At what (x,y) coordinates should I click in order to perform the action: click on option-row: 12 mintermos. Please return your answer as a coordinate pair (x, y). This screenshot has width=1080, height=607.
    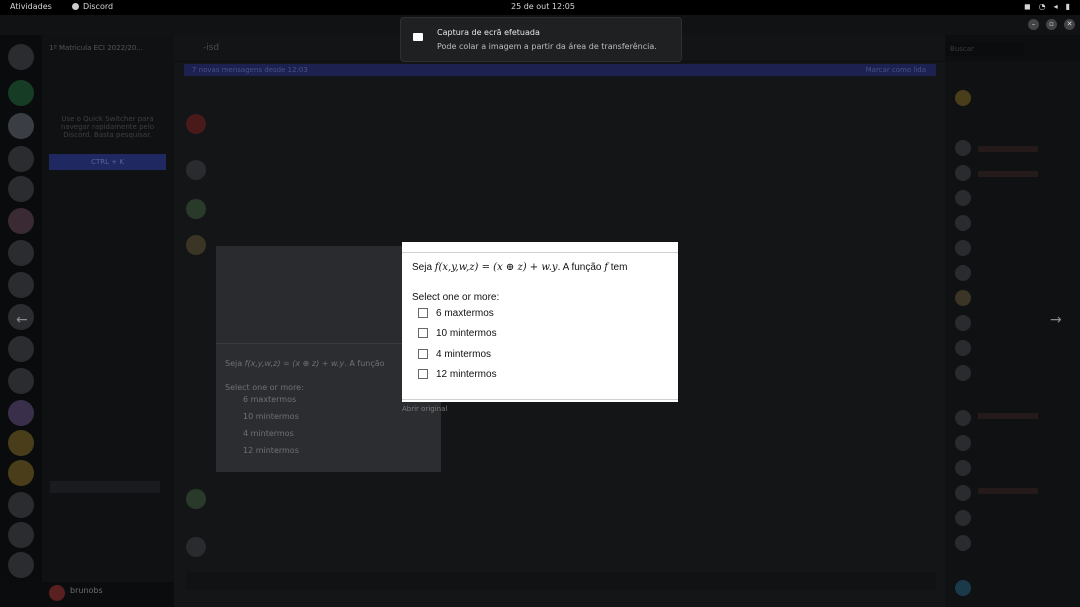
    Looking at the image, I should click on (457, 374).